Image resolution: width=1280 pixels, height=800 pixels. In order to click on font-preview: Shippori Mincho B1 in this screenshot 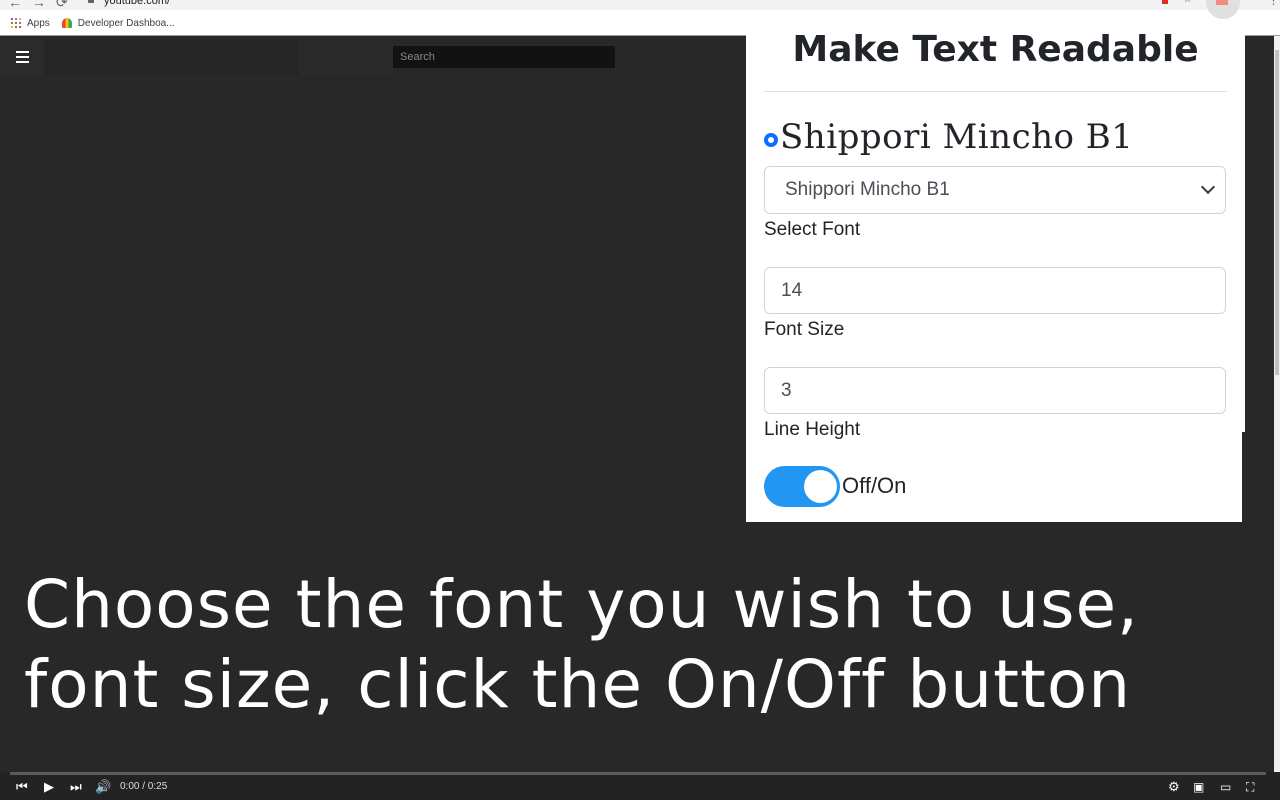, I will do `click(995, 137)`.